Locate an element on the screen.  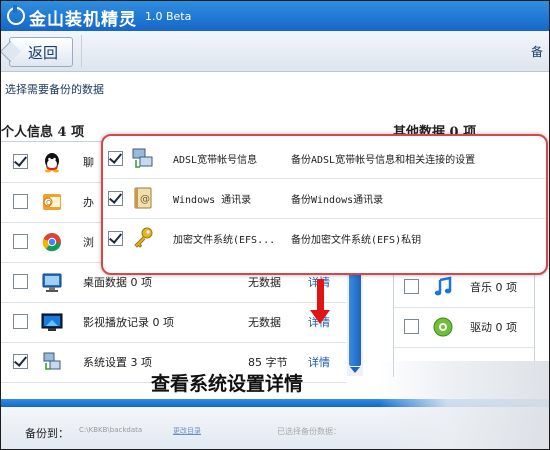
row-name: 驱动 0 项 is located at coordinates (493, 327).